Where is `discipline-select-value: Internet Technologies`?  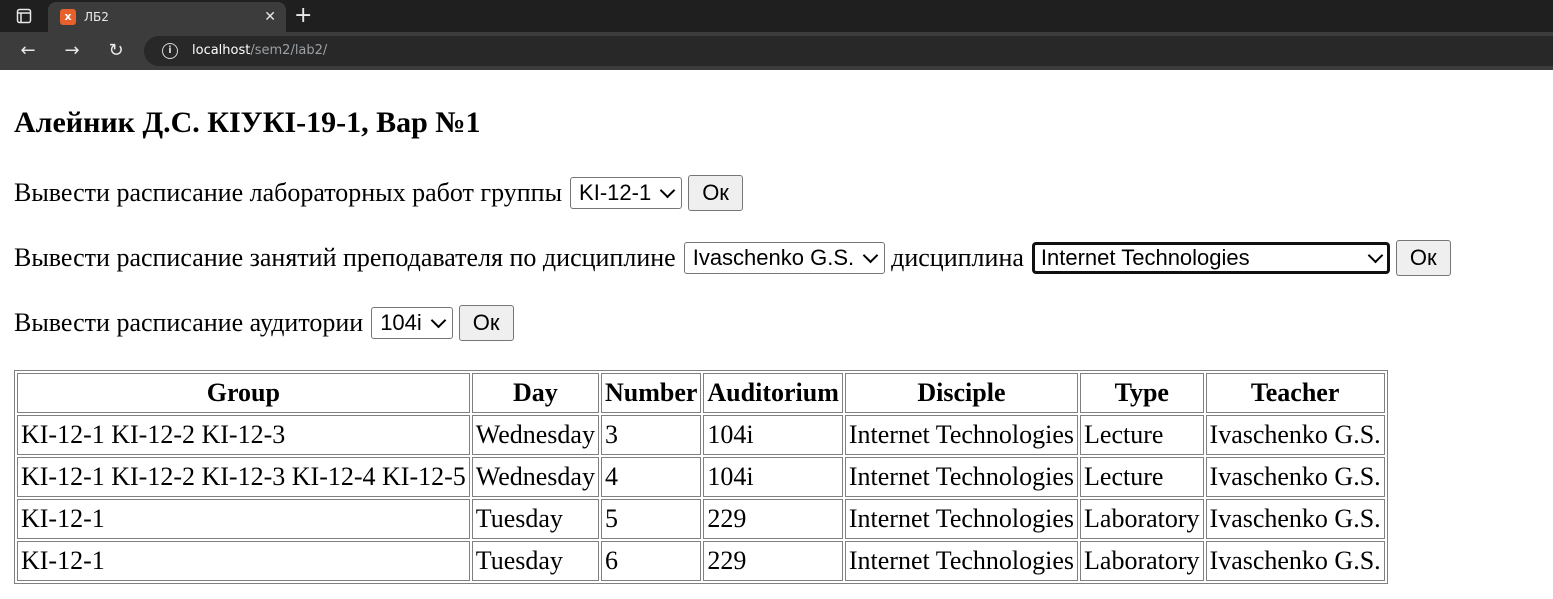
discipline-select-value: Internet Technologies is located at coordinates (1145, 257).